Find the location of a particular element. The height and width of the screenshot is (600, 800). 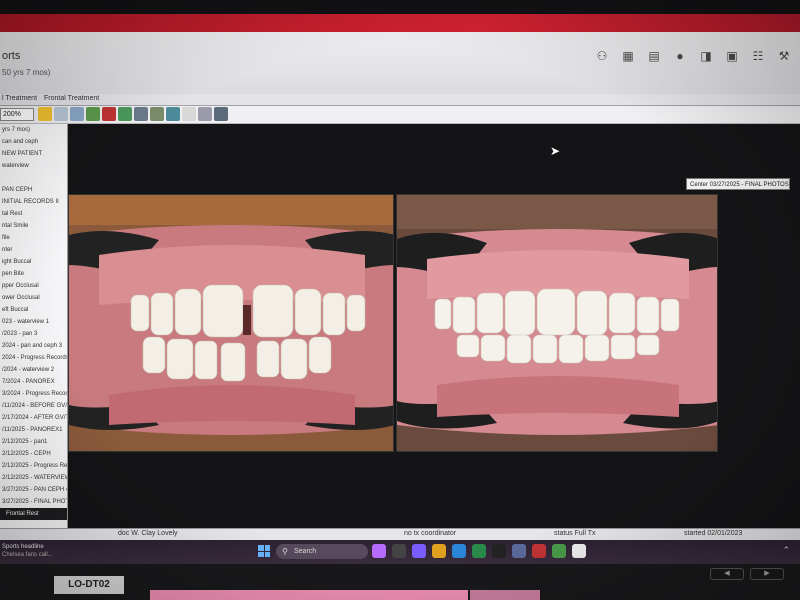

task-view-icon is located at coordinates (399, 551).